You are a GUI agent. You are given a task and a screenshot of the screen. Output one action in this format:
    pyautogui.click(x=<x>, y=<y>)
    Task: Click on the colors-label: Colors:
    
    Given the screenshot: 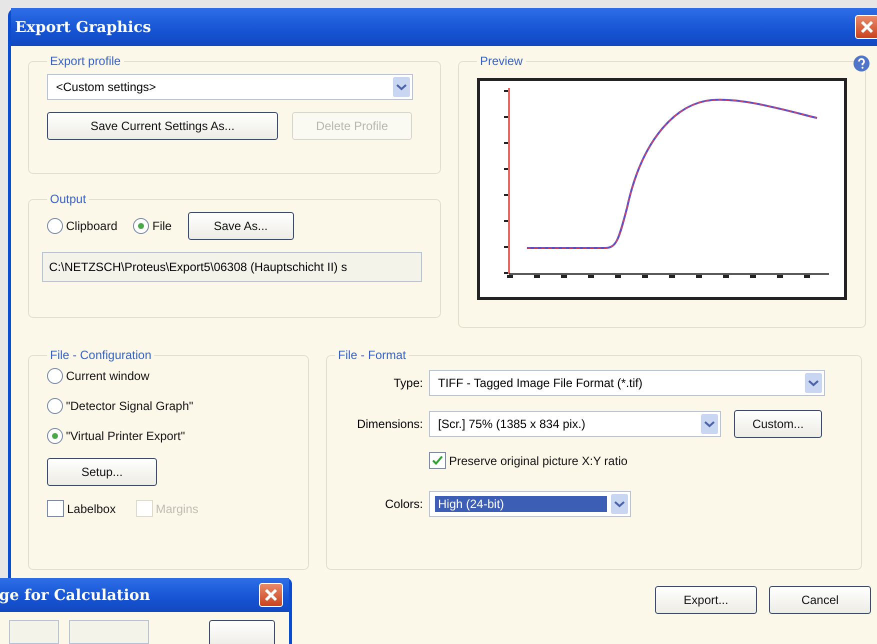 What is the action you would take?
    pyautogui.click(x=403, y=504)
    